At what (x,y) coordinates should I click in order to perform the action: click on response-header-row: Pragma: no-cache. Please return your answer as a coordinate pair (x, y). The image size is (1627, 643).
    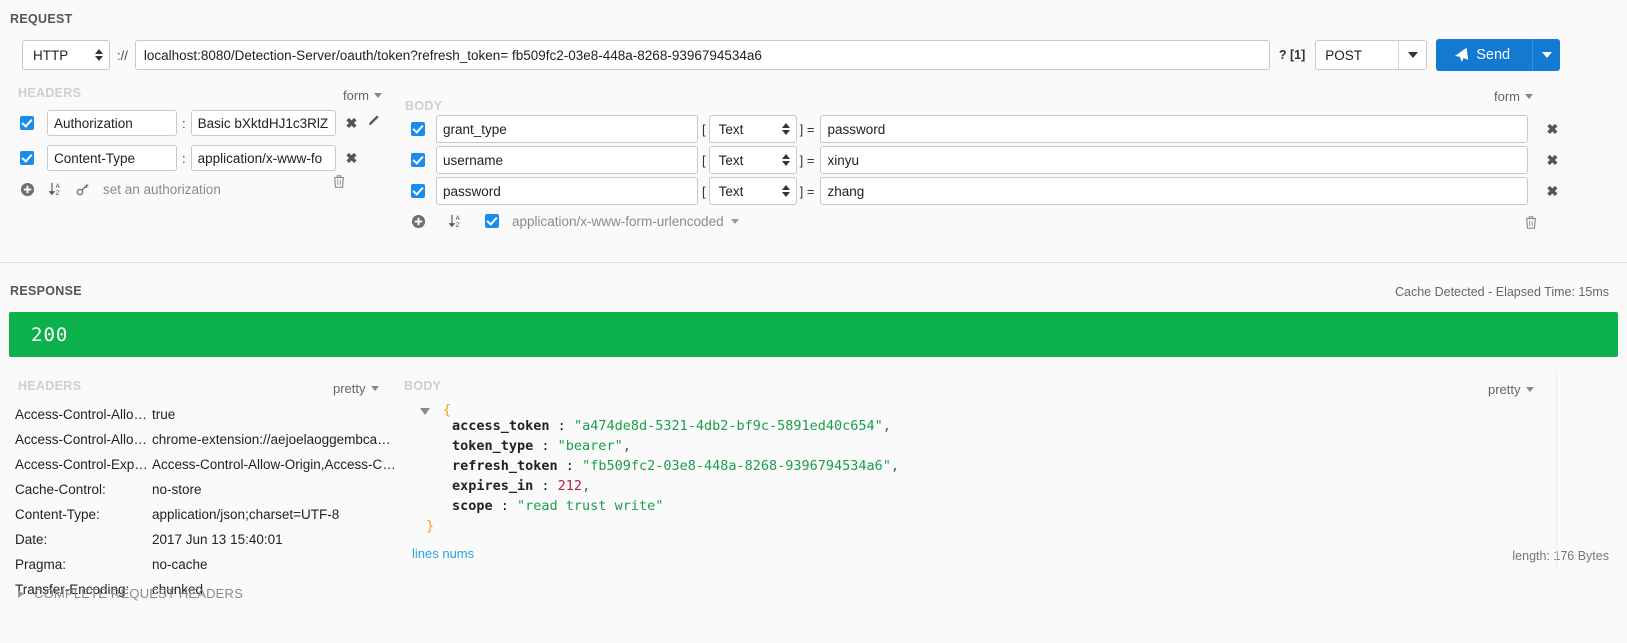
    Looking at the image, I should click on (210, 564).